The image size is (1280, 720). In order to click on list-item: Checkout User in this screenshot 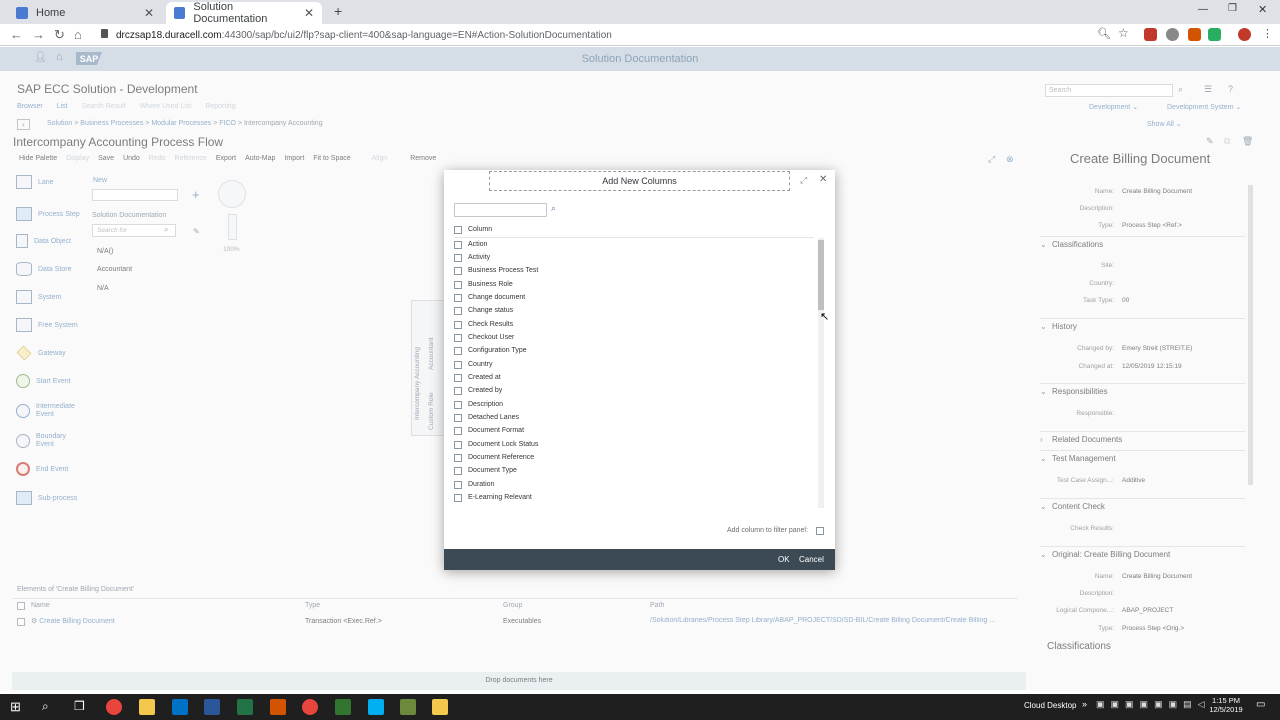, I will do `click(484, 337)`.